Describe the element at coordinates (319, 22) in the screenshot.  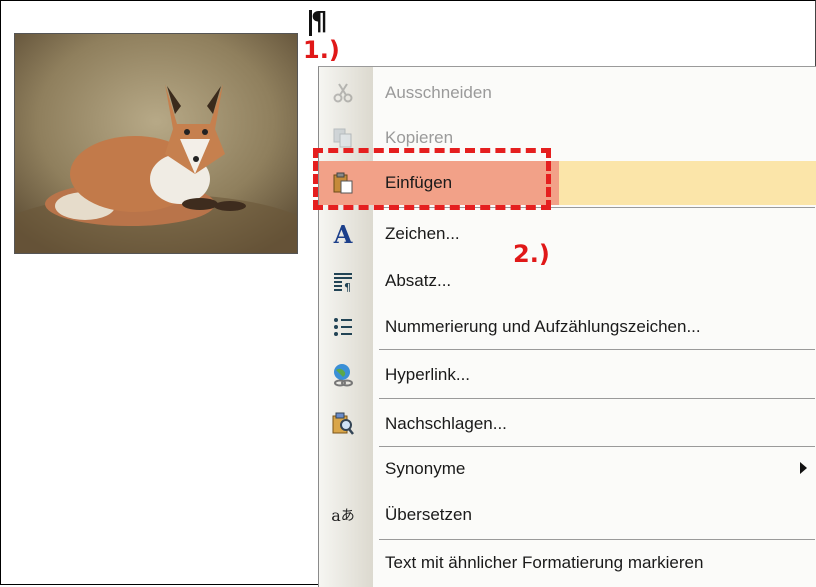
I see `paragraph-mark-icon: ¶` at that location.